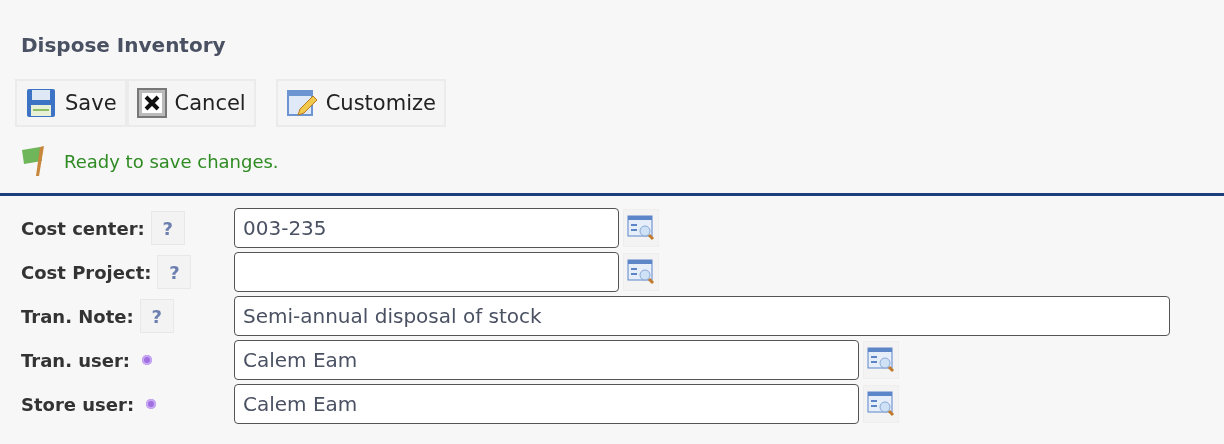  I want to click on window-pencil-icon, so click(301, 103).